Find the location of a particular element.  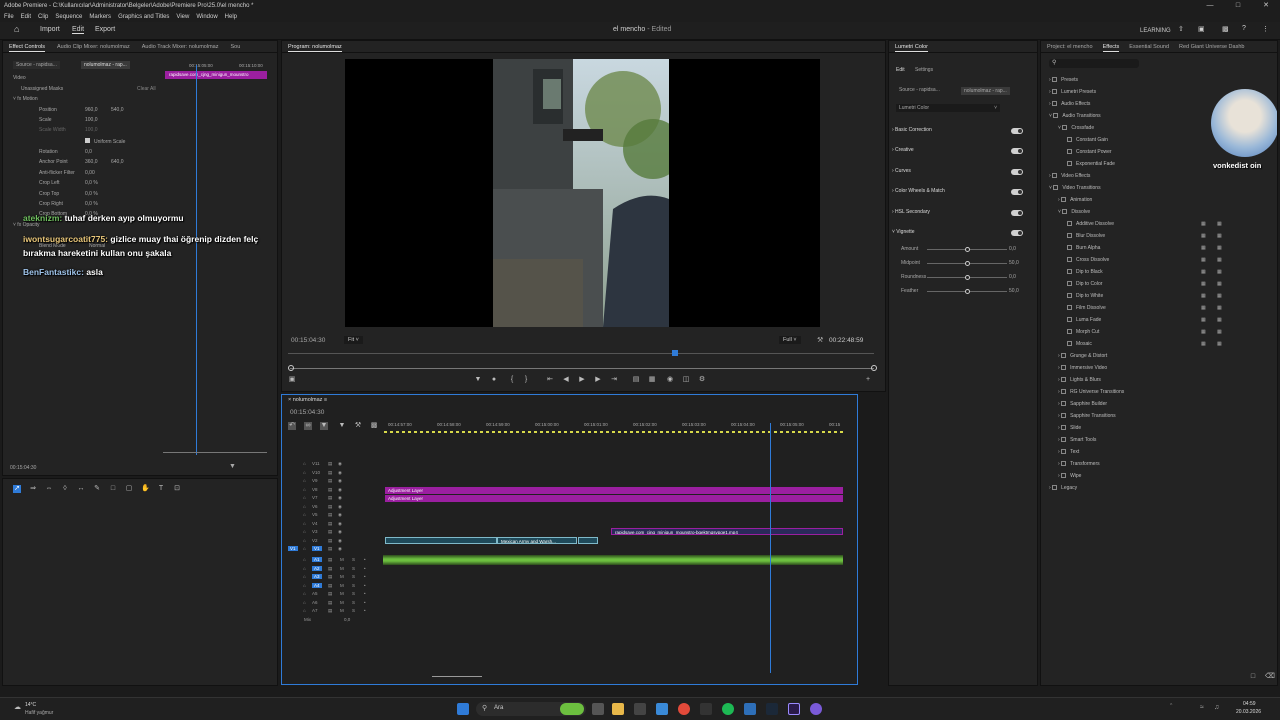

tray-chevron-icon: ˆ is located at coordinates (1171, 707).